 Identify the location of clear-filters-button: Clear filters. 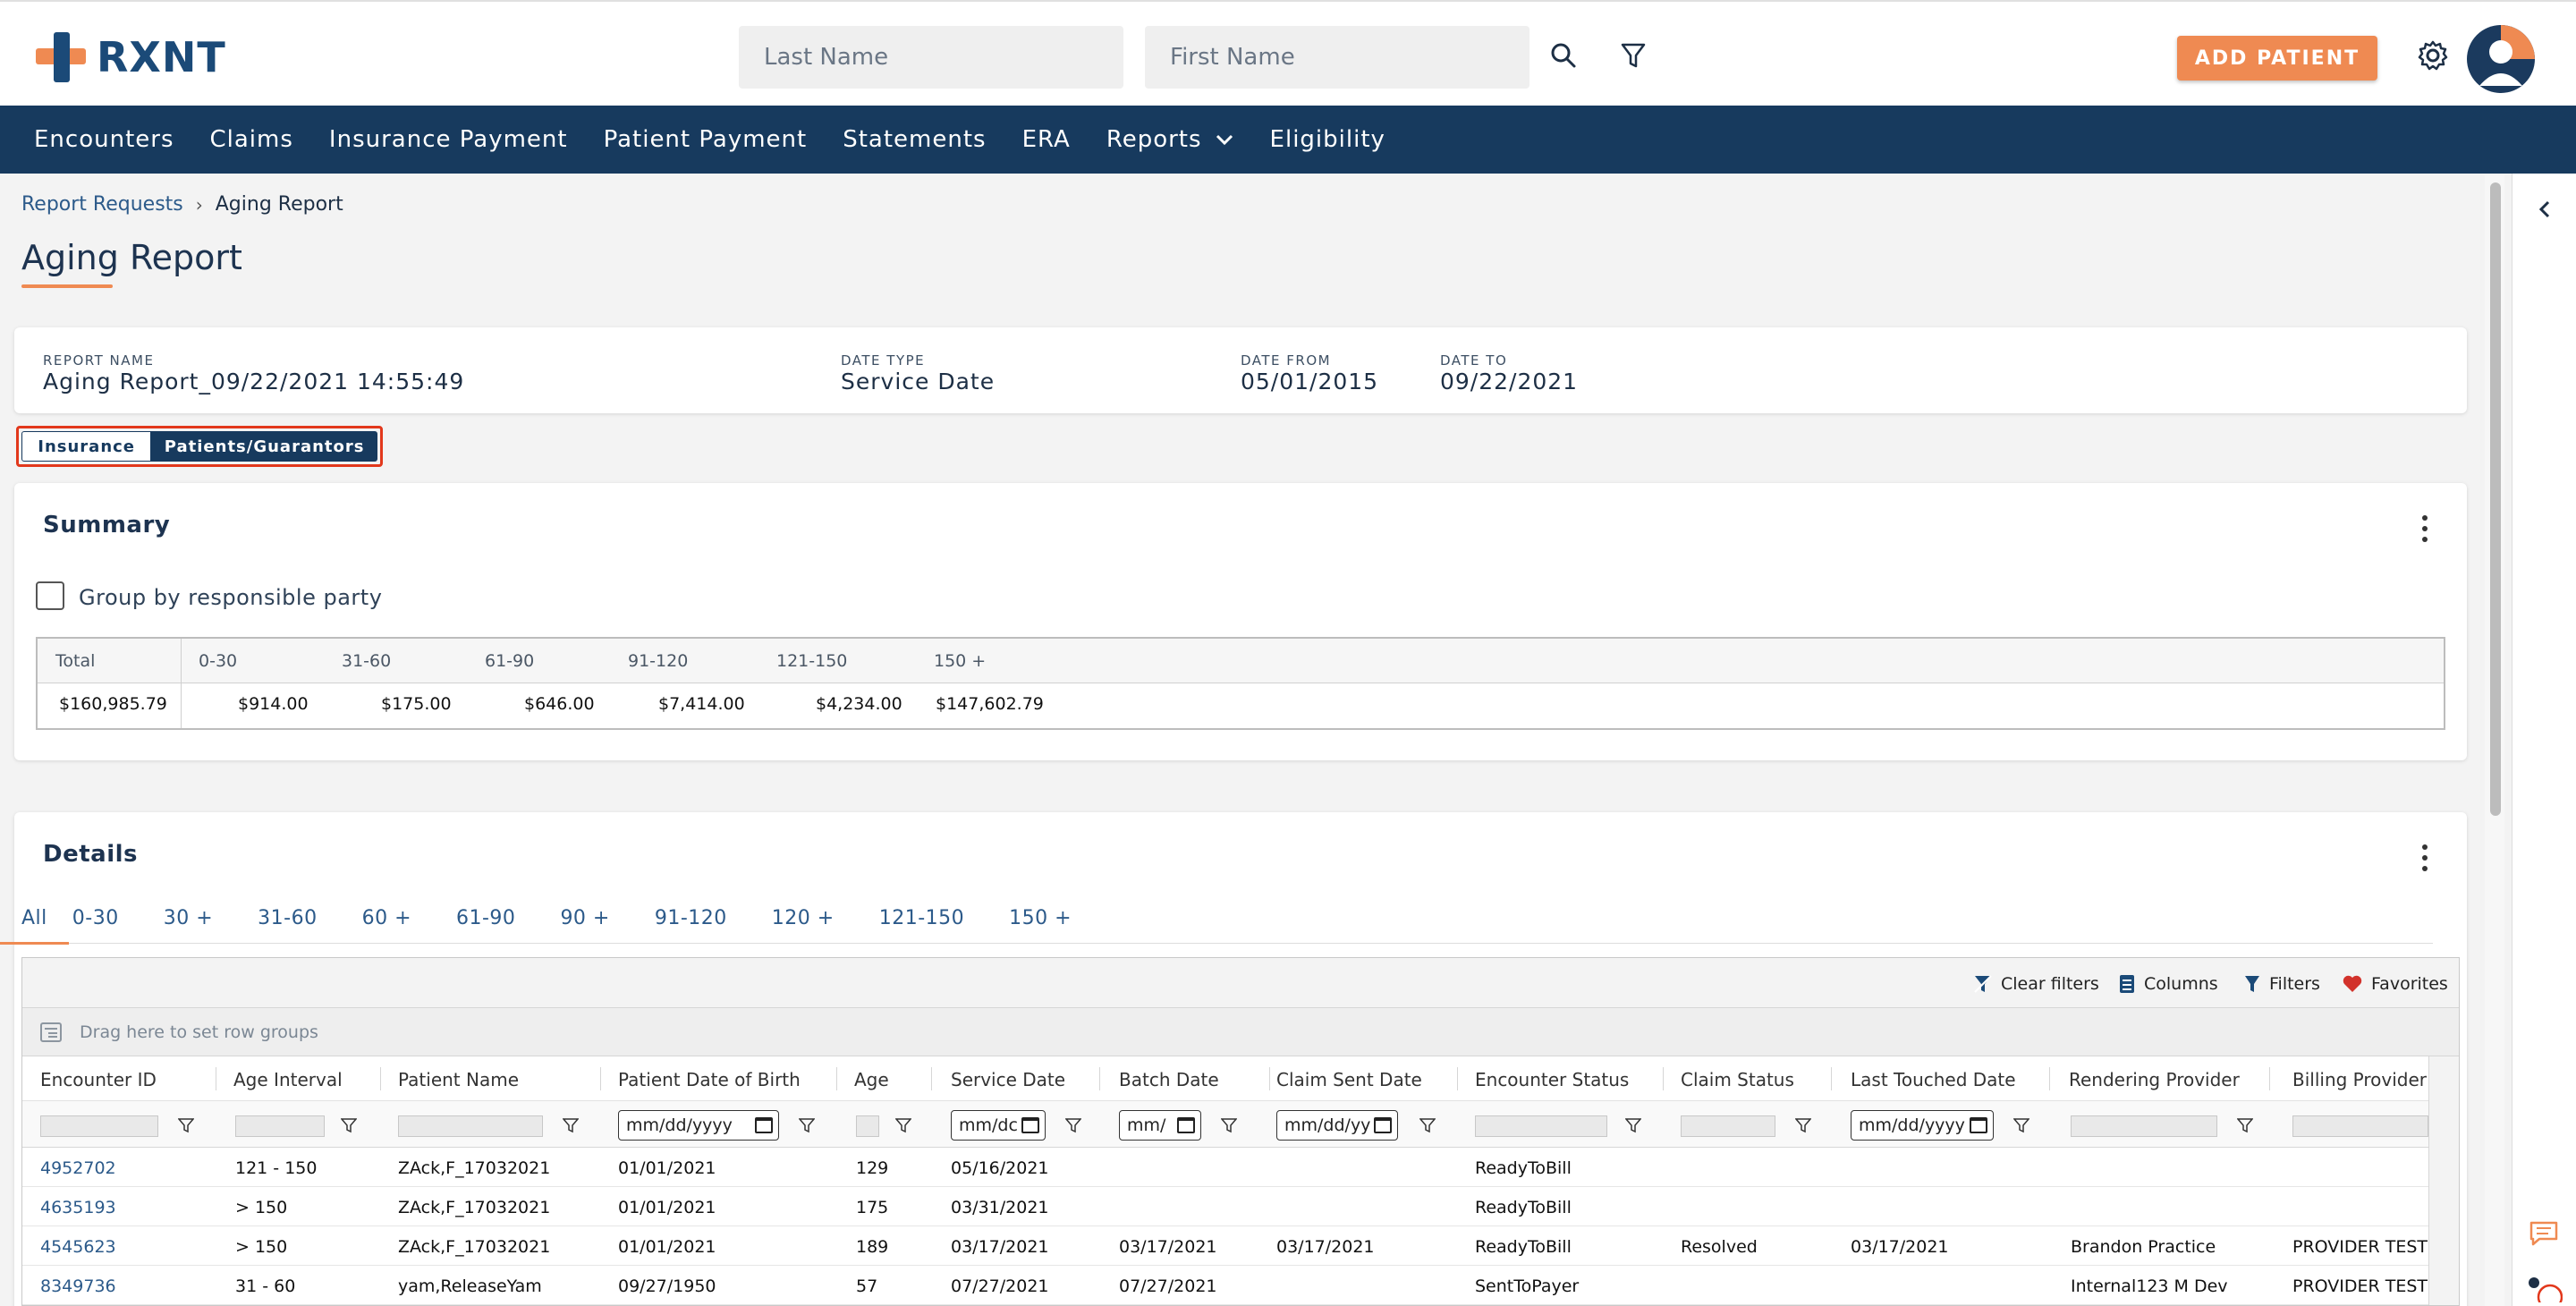
(2036, 984).